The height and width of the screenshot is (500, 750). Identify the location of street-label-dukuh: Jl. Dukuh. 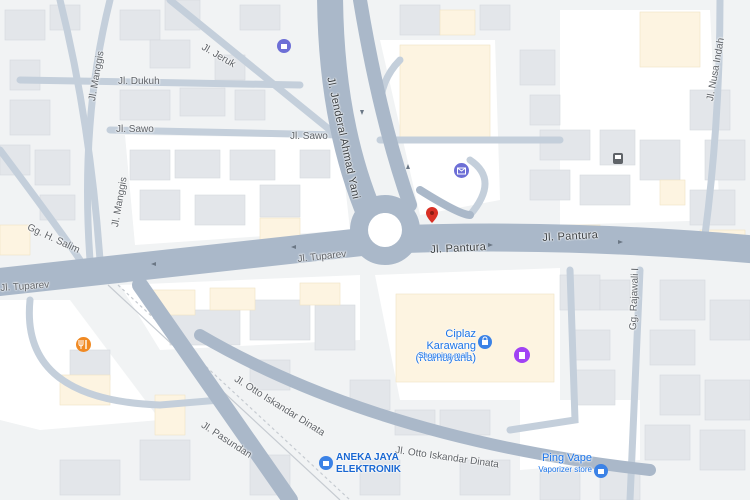
(139, 81).